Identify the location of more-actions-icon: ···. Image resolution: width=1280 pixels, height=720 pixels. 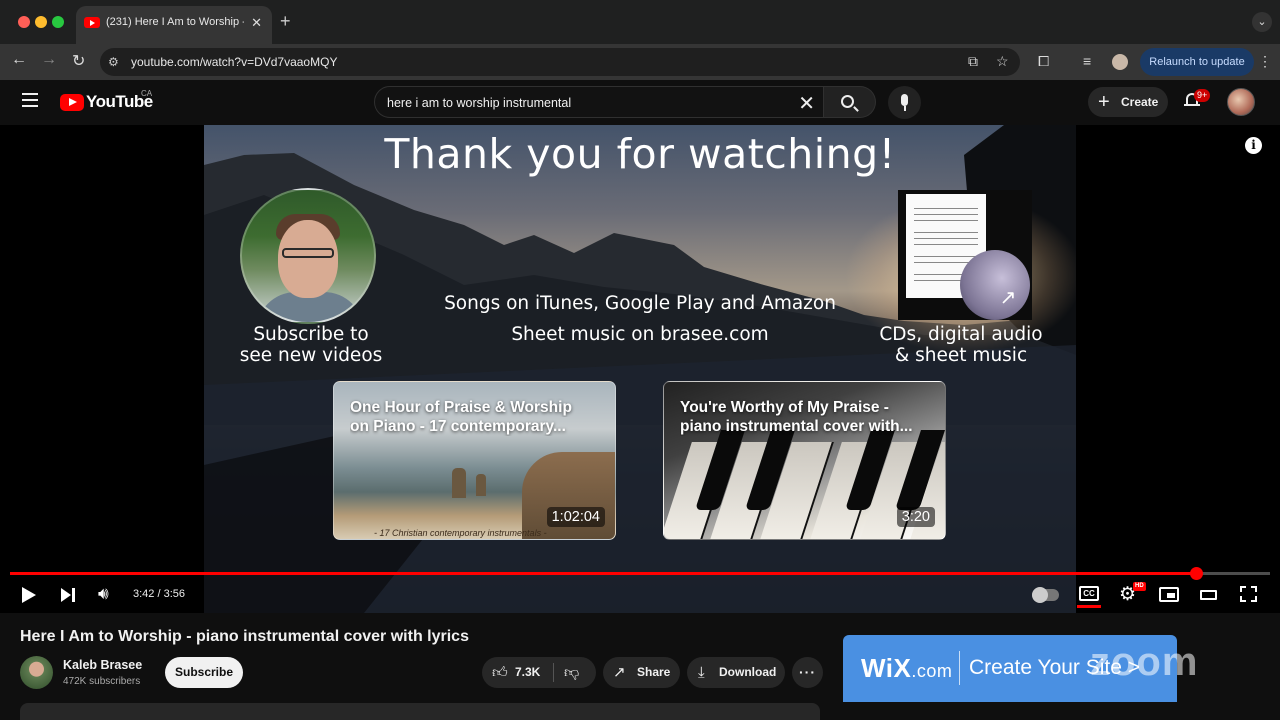
(807, 672).